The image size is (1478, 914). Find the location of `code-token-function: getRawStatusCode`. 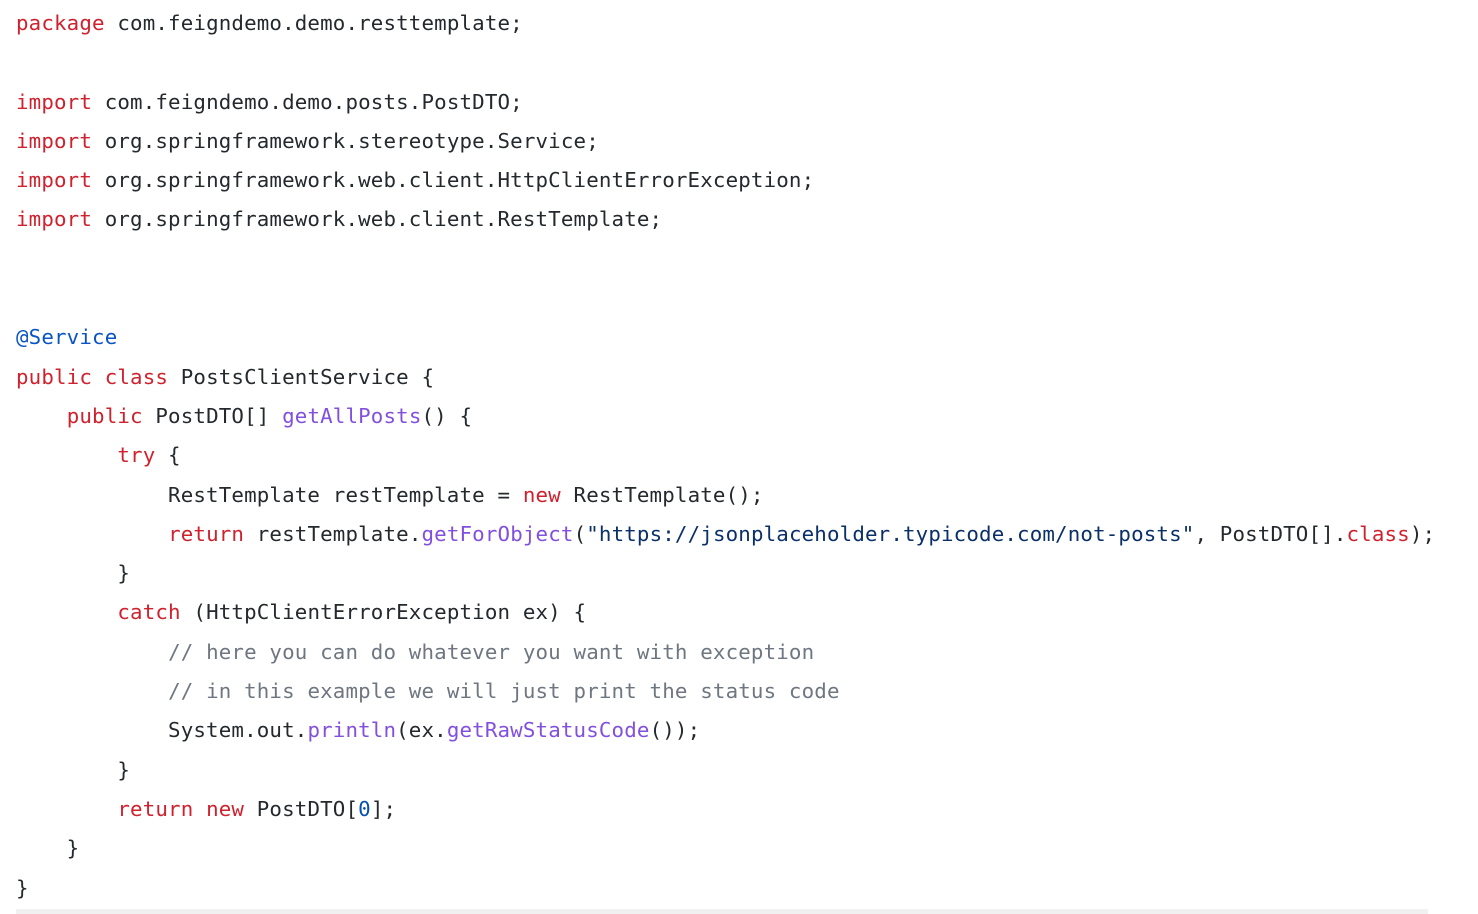

code-token-function: getRawStatusCode is located at coordinates (548, 730).